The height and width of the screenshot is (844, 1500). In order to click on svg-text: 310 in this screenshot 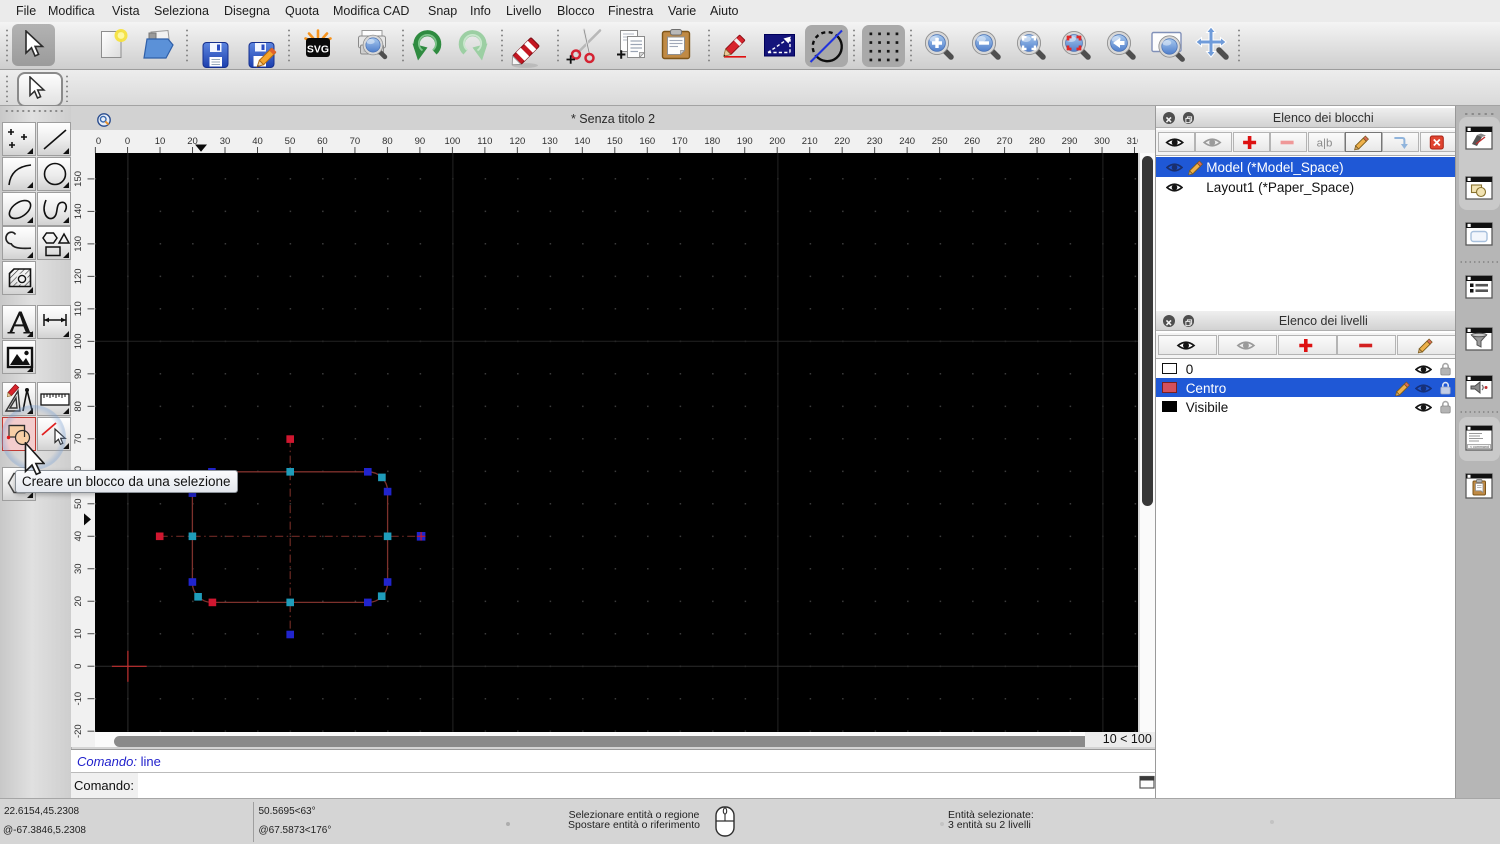, I will do `click(1133, 141)`.